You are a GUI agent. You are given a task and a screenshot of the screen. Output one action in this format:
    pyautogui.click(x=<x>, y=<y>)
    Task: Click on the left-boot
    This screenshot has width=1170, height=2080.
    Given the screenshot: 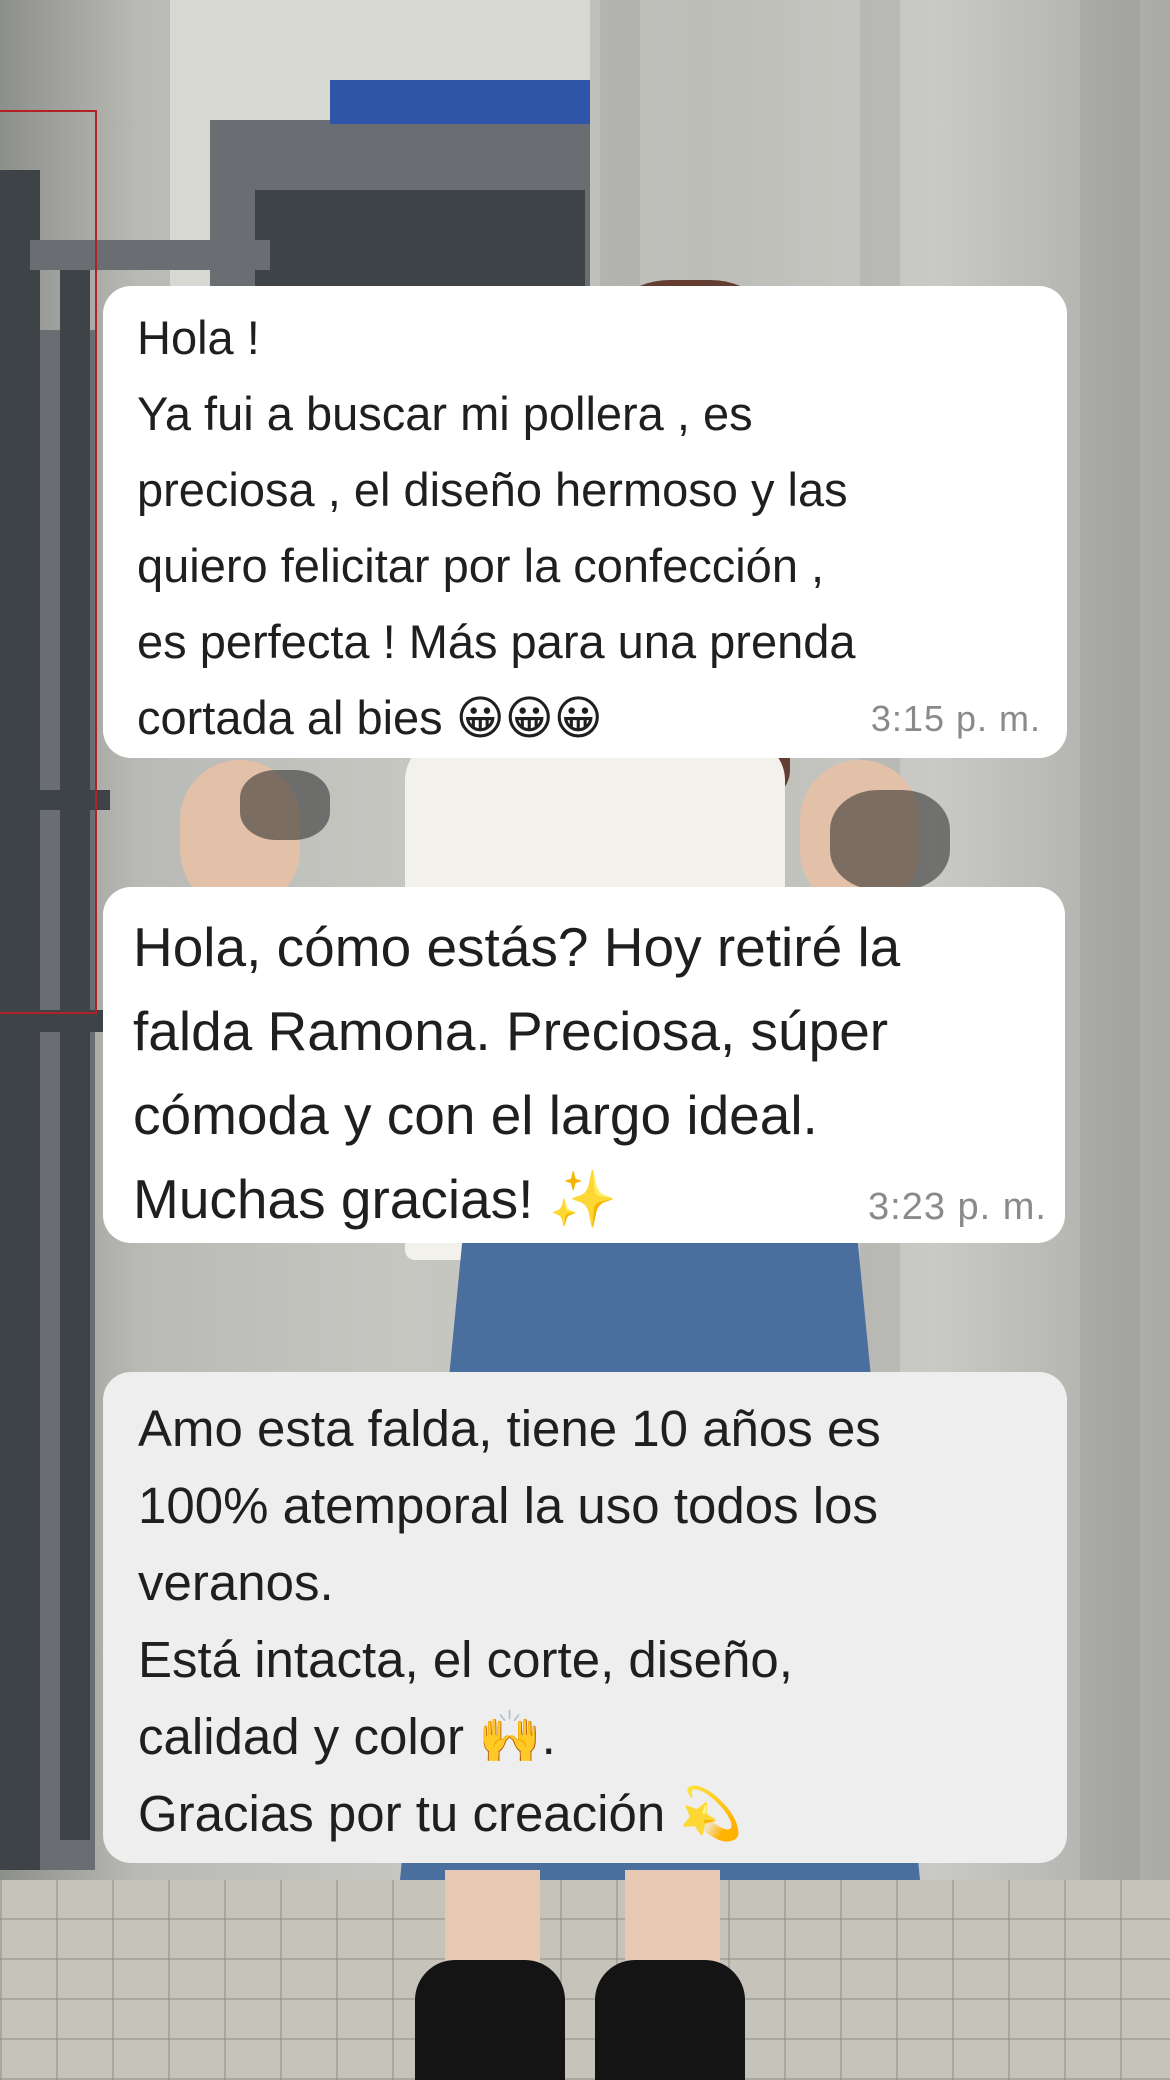 What is the action you would take?
    pyautogui.click(x=490, y=2020)
    